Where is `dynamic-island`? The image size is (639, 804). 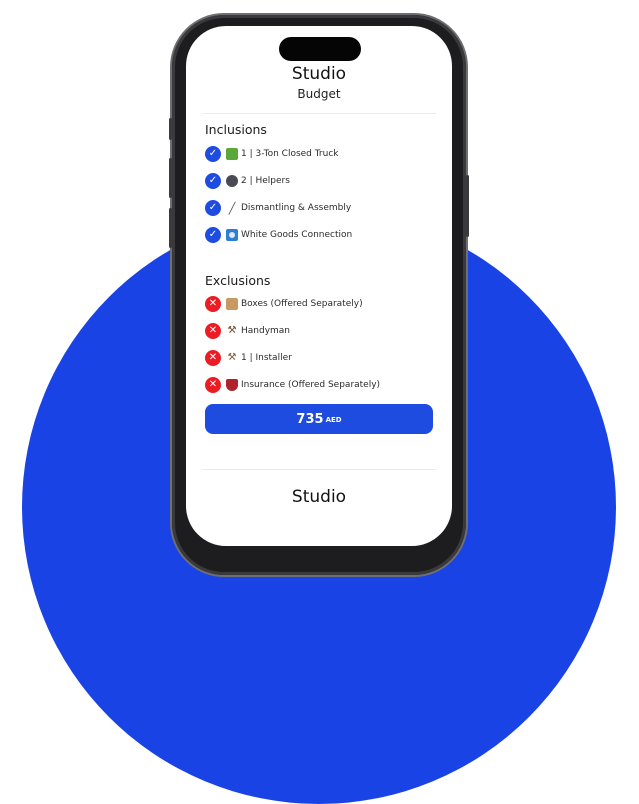
dynamic-island is located at coordinates (320, 49).